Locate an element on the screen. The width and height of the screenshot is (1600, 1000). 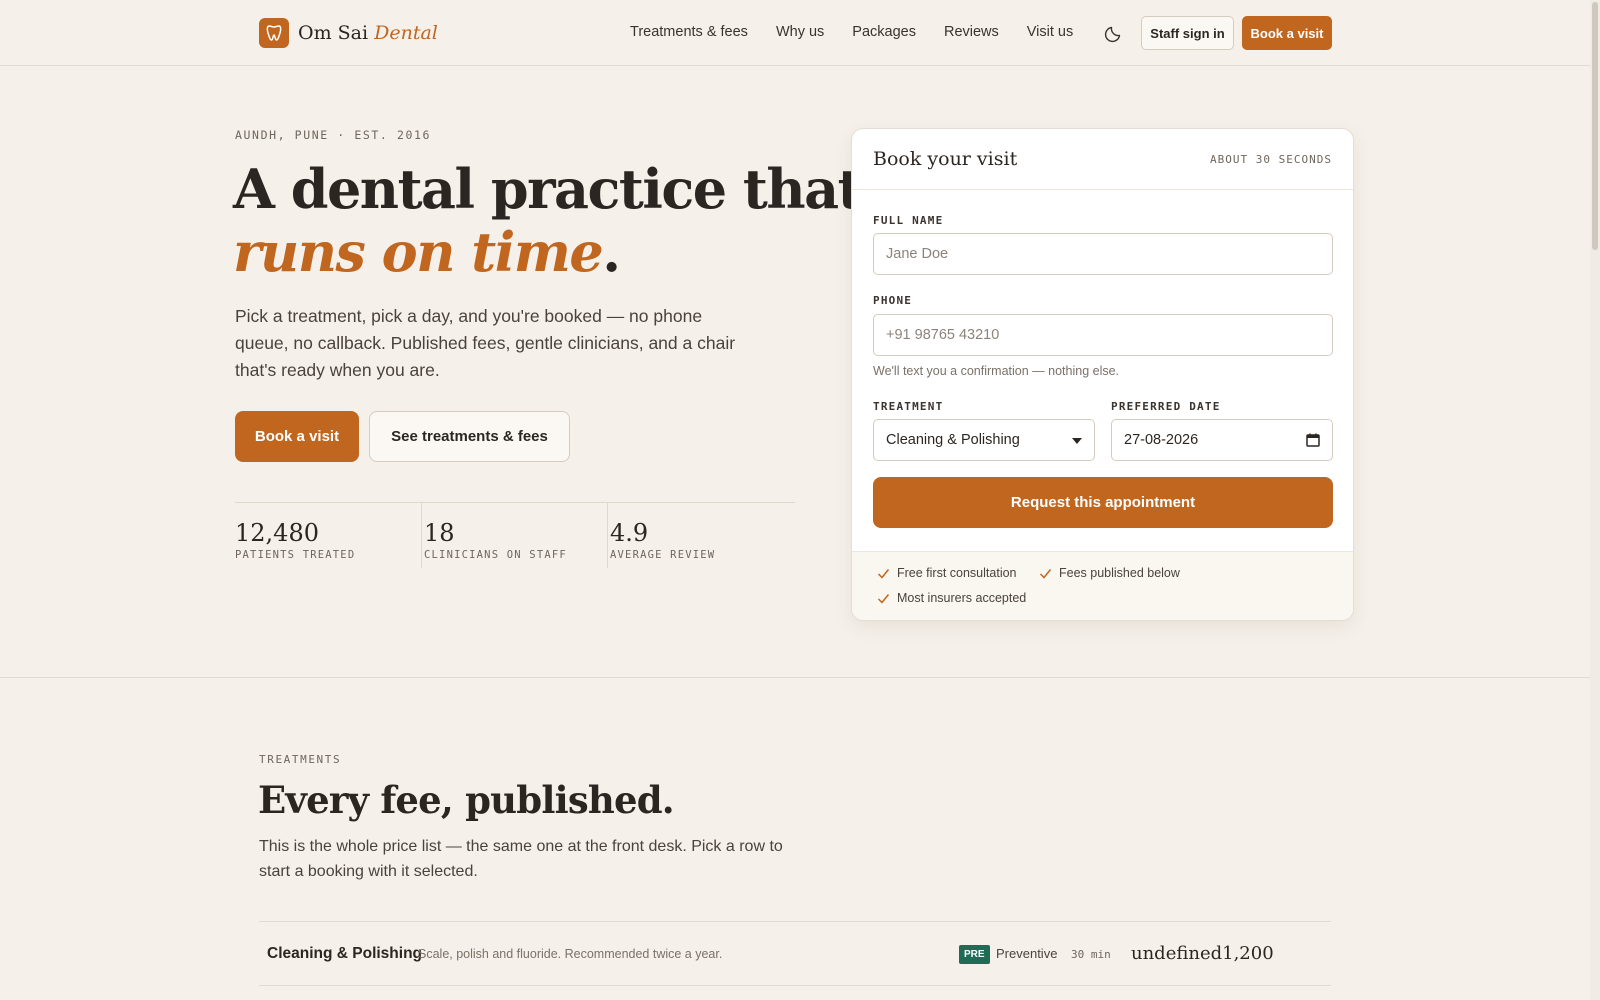
treatment-name: Cleaning & Polishing is located at coordinates (345, 953).